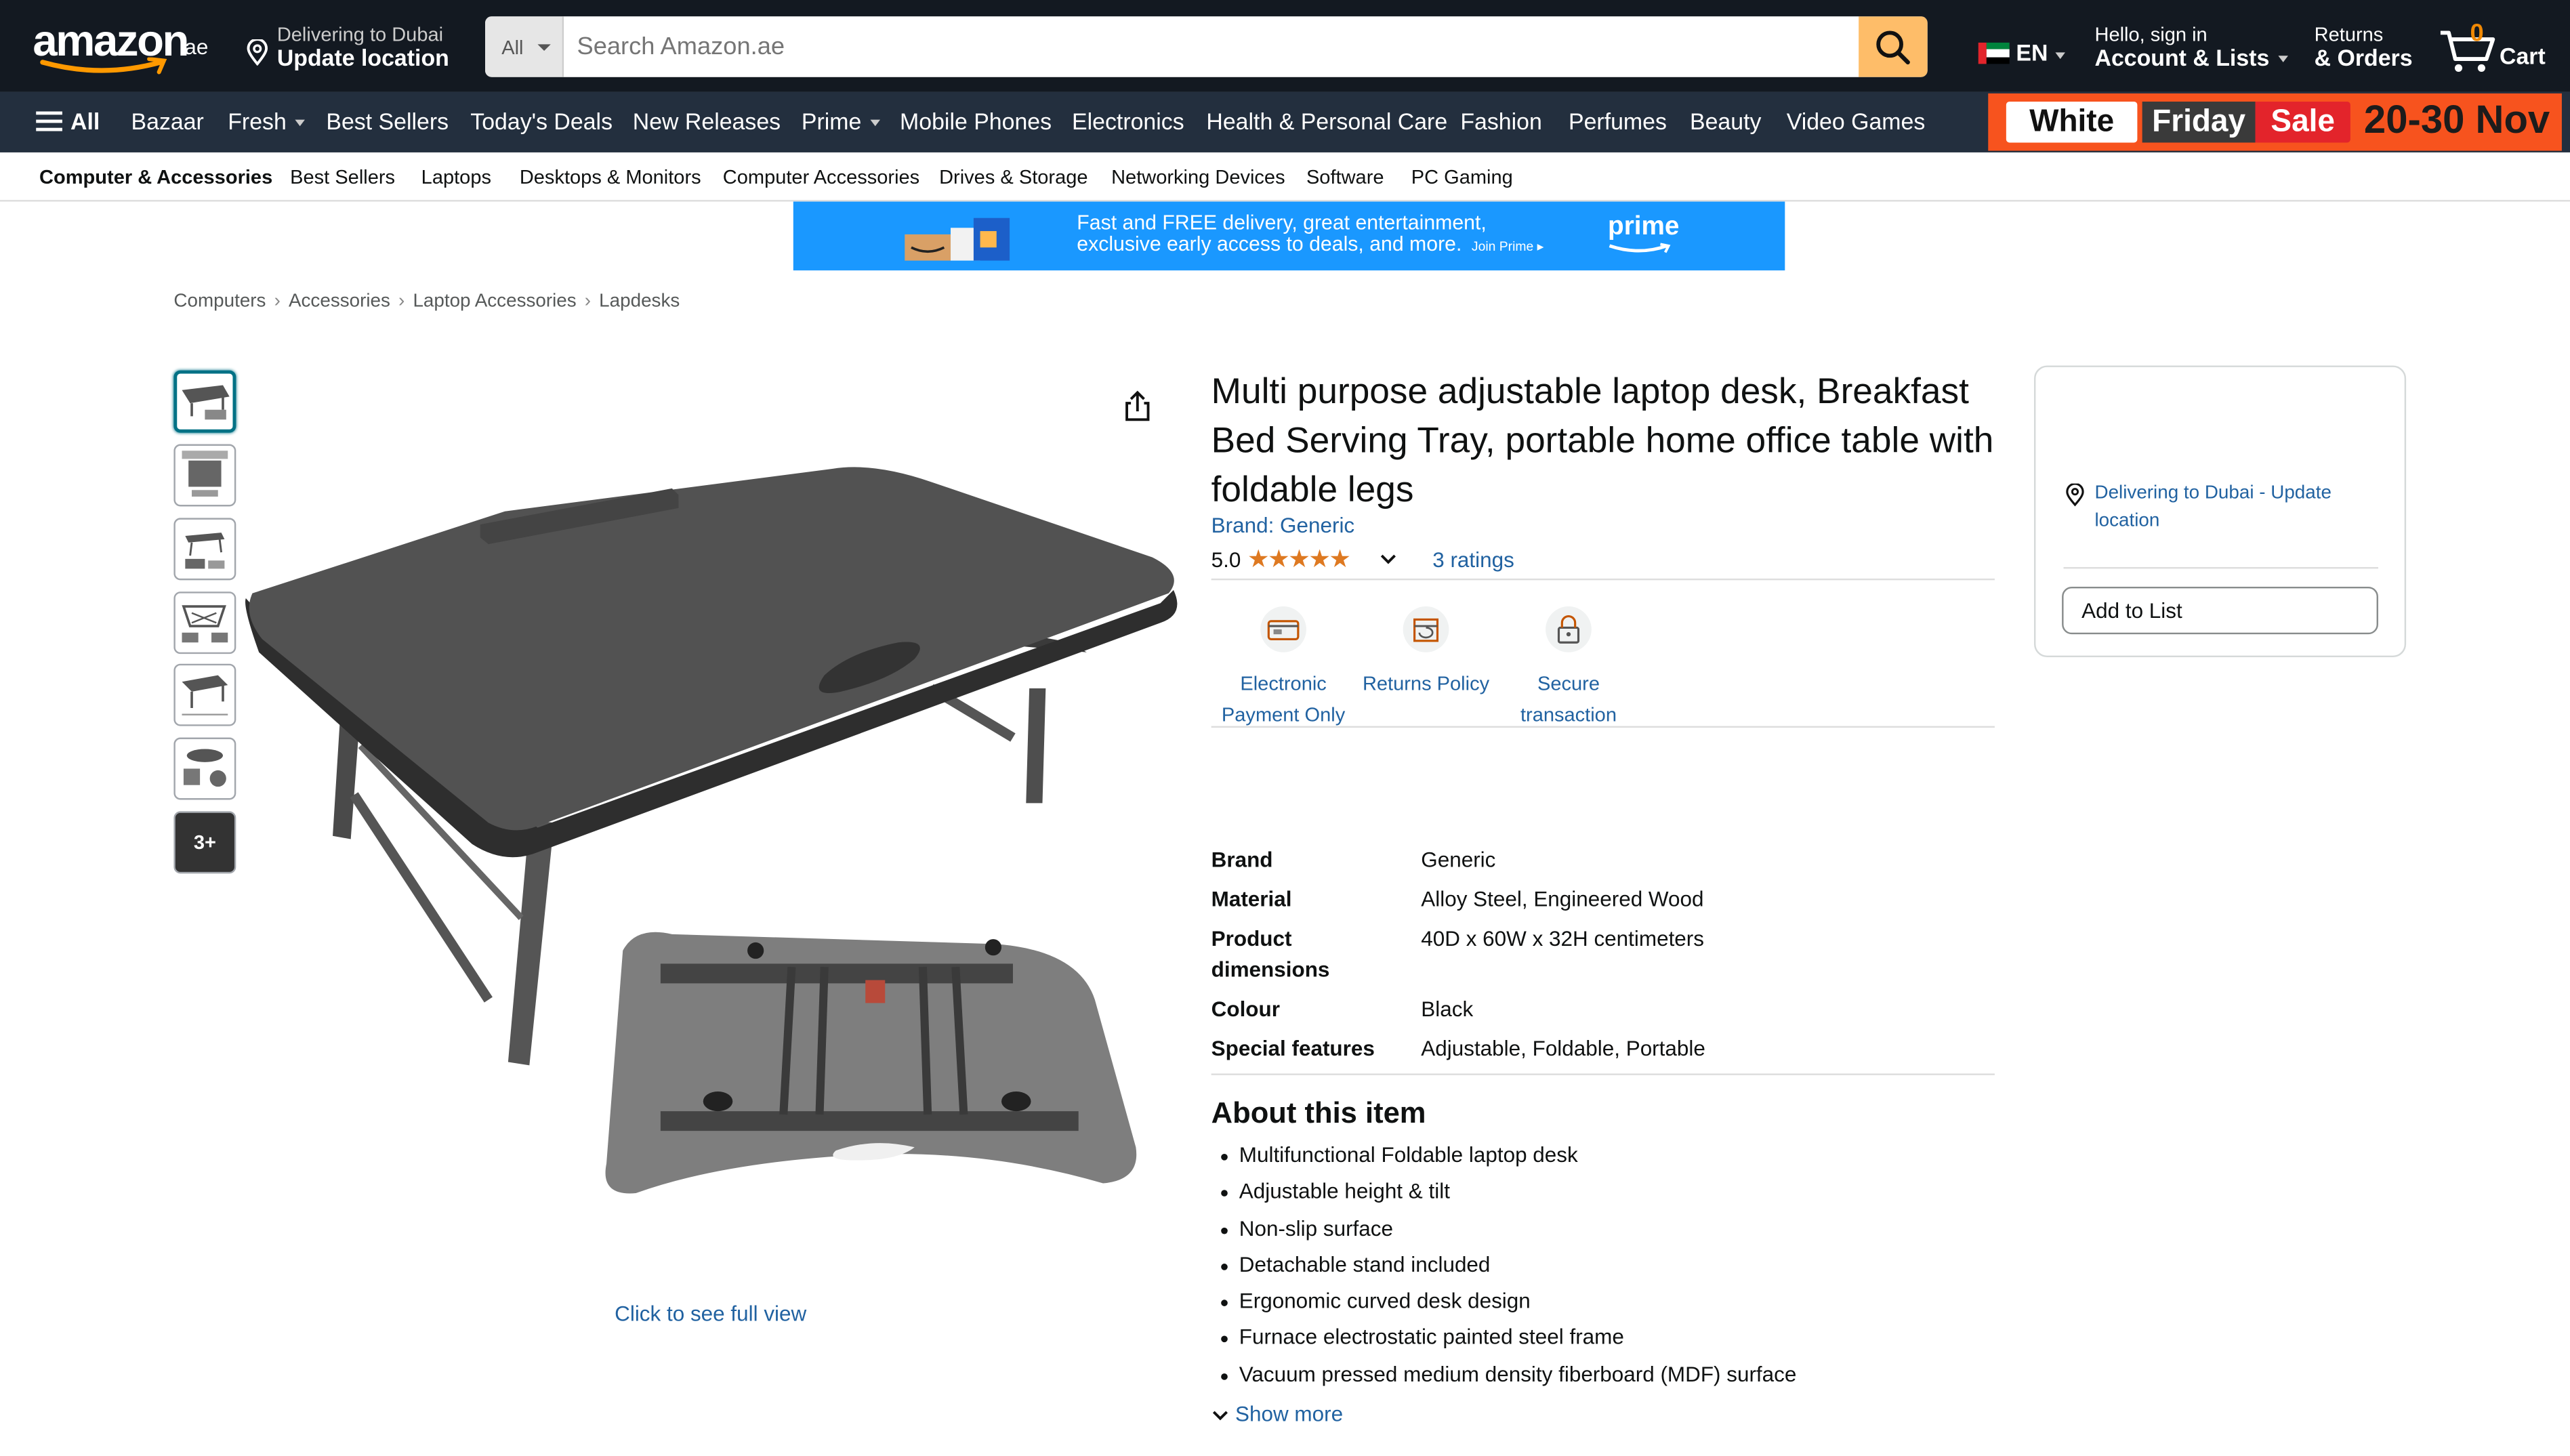 The image size is (2570, 1456). I want to click on buybox-delivery-location: Delivering to Dubai - Update location, so click(2226, 508).